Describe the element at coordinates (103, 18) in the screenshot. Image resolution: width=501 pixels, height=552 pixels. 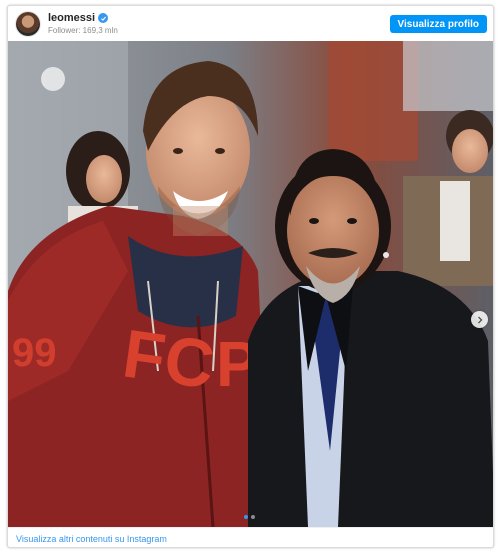
I see `verified-badge-icon` at that location.